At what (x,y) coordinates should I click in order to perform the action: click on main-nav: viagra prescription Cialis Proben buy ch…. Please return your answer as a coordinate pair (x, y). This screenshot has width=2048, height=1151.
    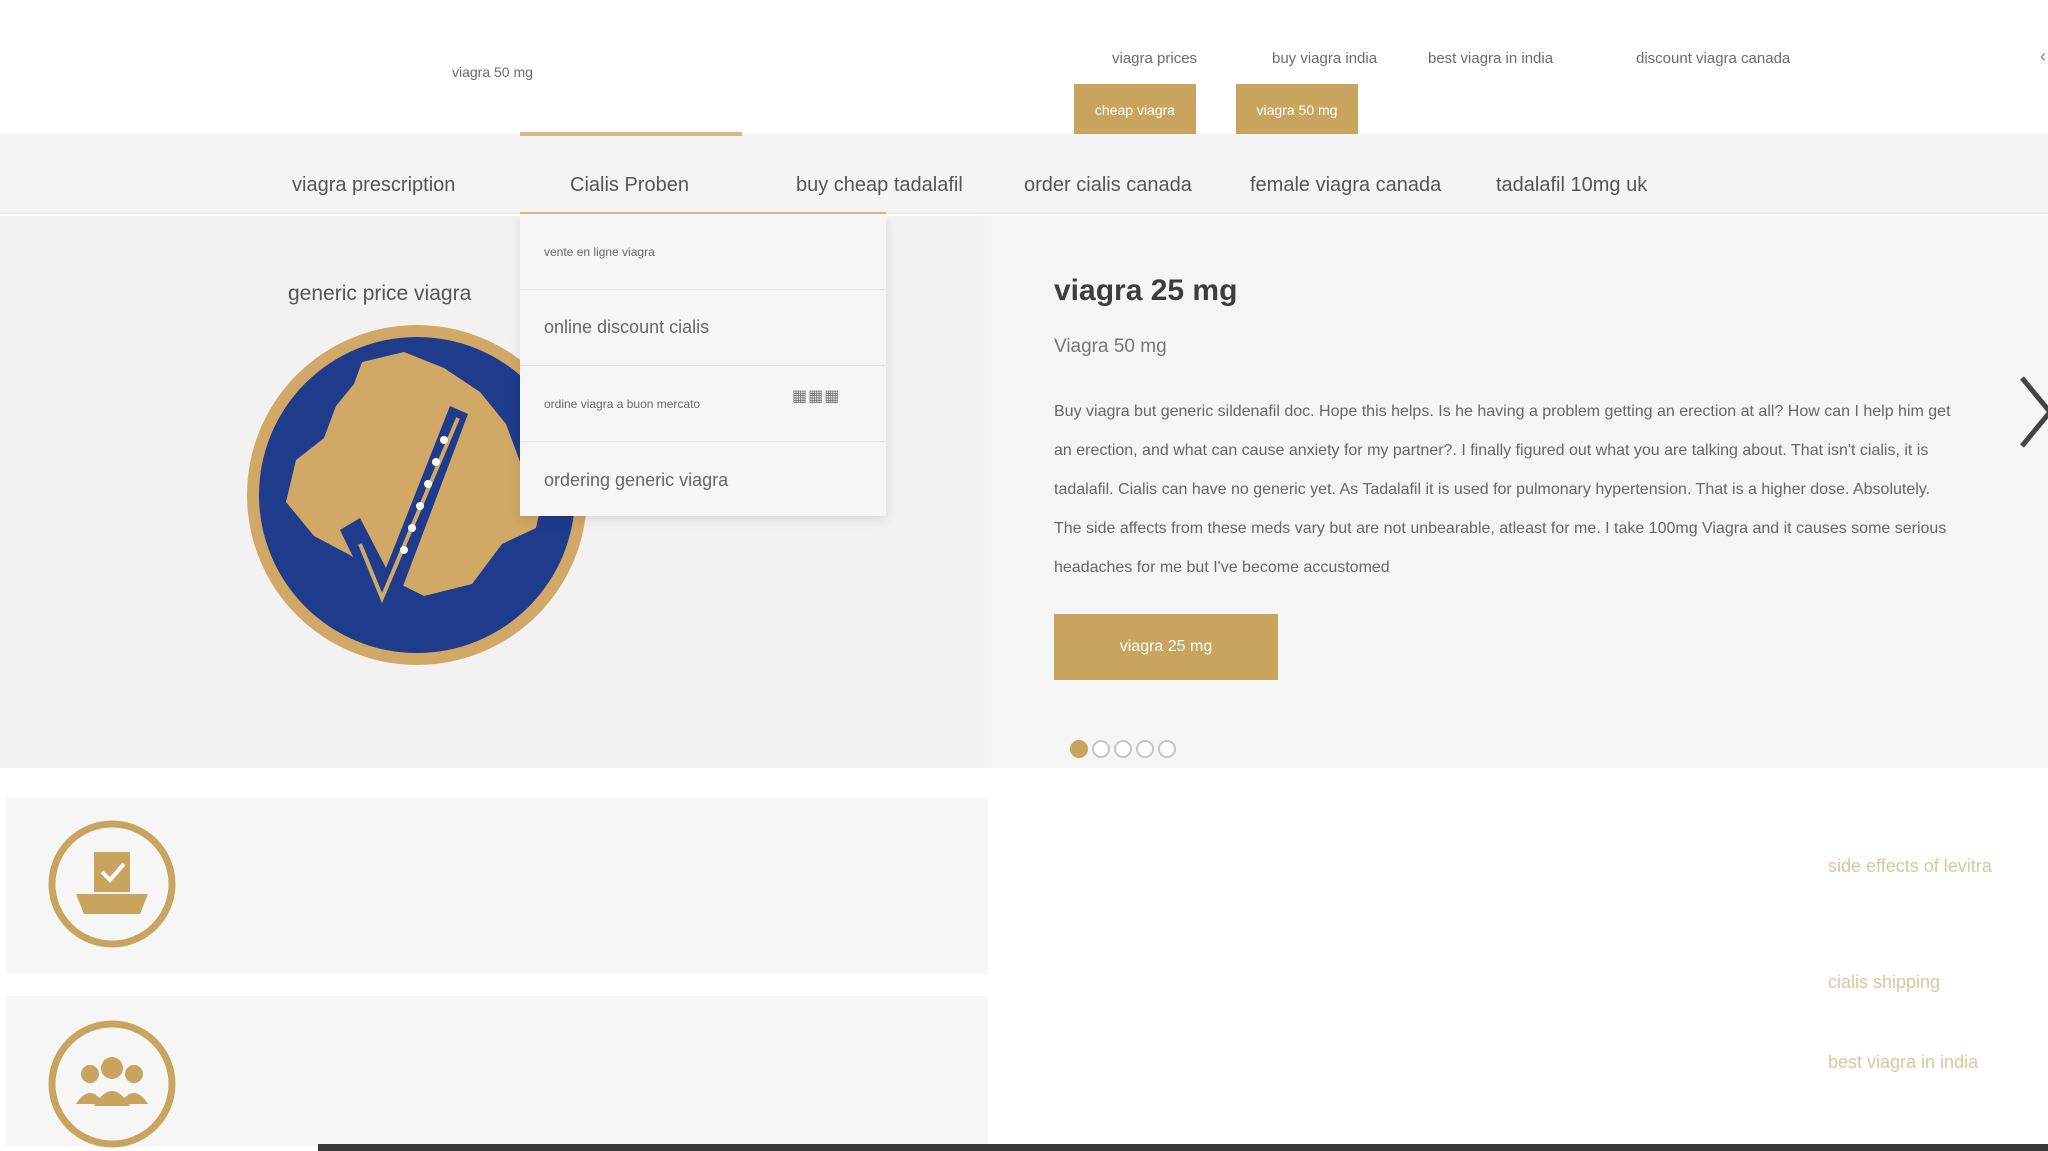
    Looking at the image, I should click on (1024, 174).